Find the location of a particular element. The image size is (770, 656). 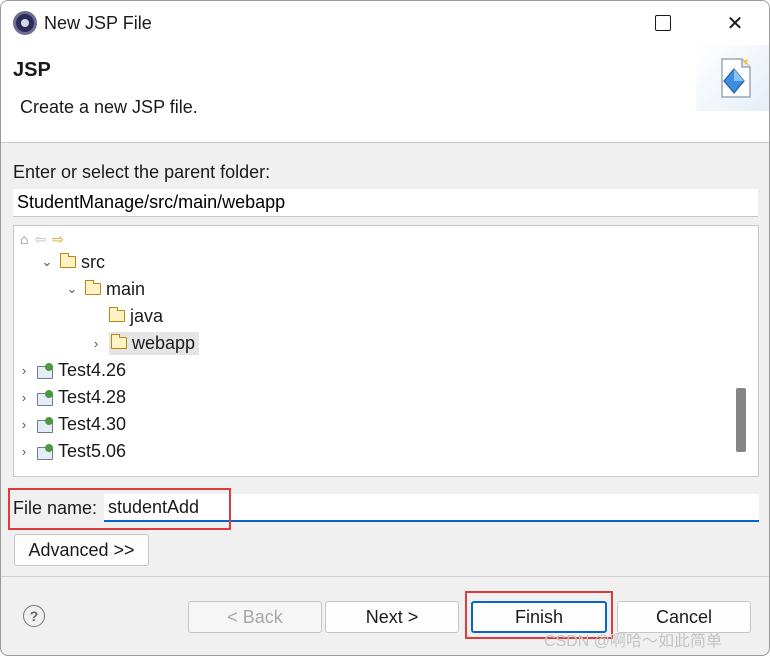

tree-item-test506: › Test5.06 is located at coordinates (71, 451).